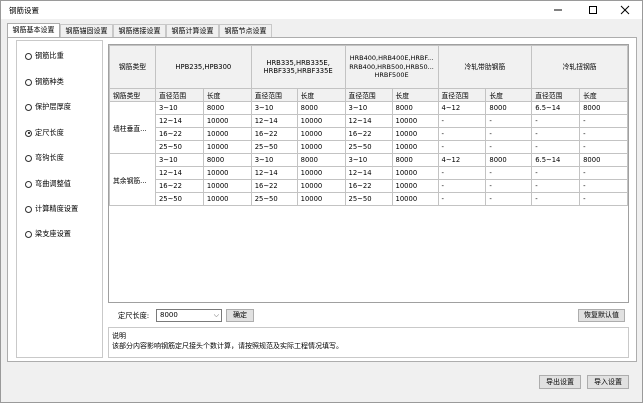  I want to click on maximize-button, so click(593, 10).